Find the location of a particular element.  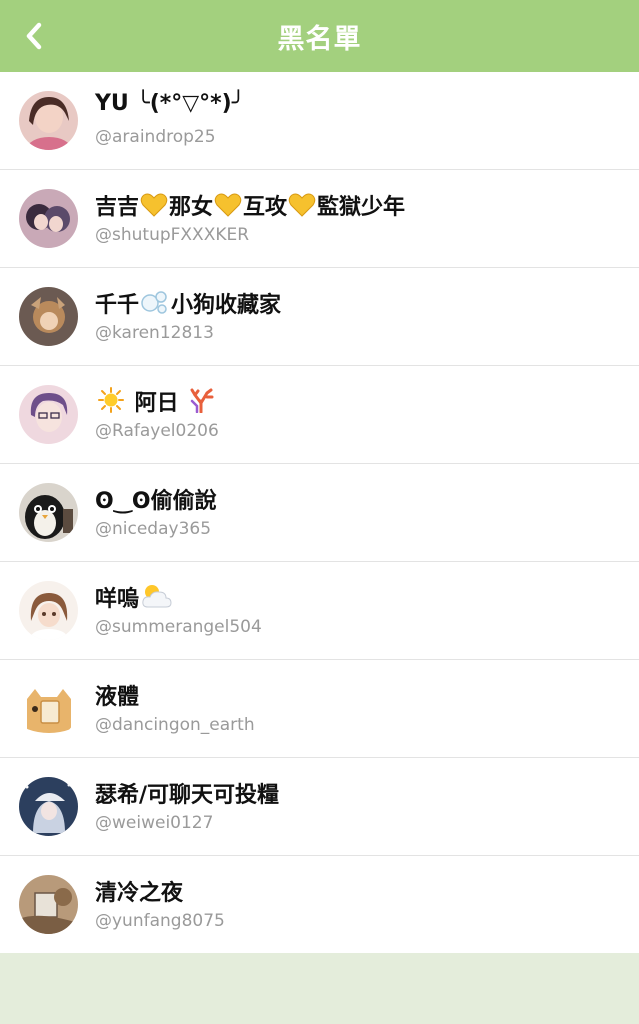

user-name: YU ╰(*°▽°*)╯ is located at coordinates (170, 103).